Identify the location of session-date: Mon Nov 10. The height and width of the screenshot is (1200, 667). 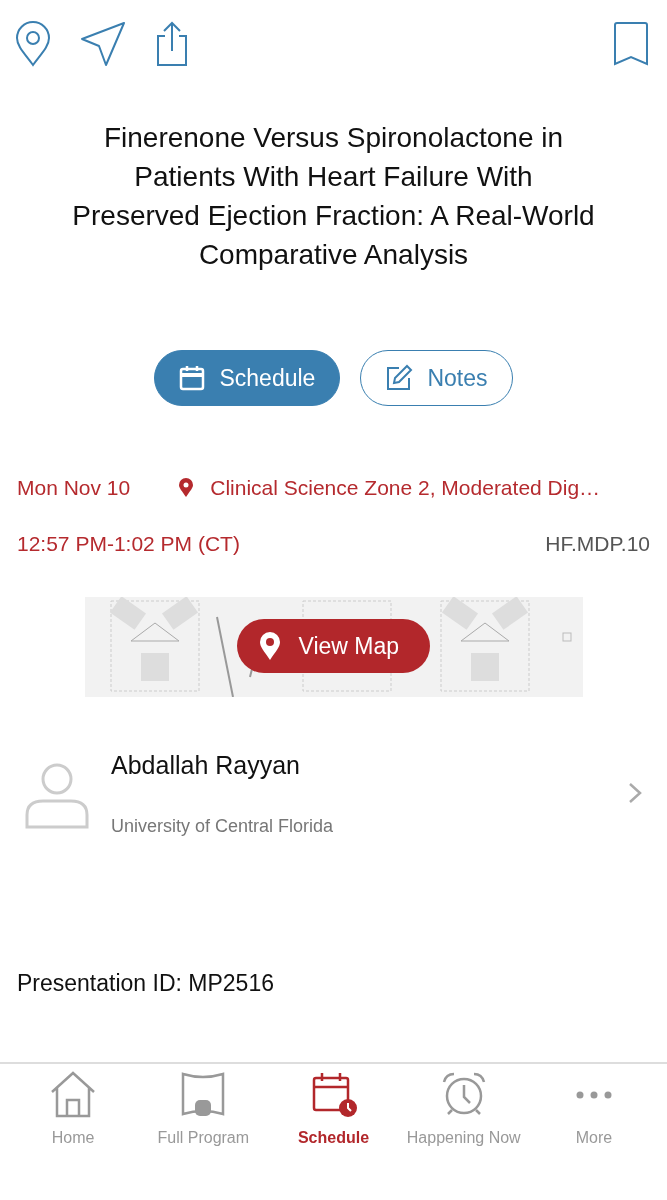
(74, 488).